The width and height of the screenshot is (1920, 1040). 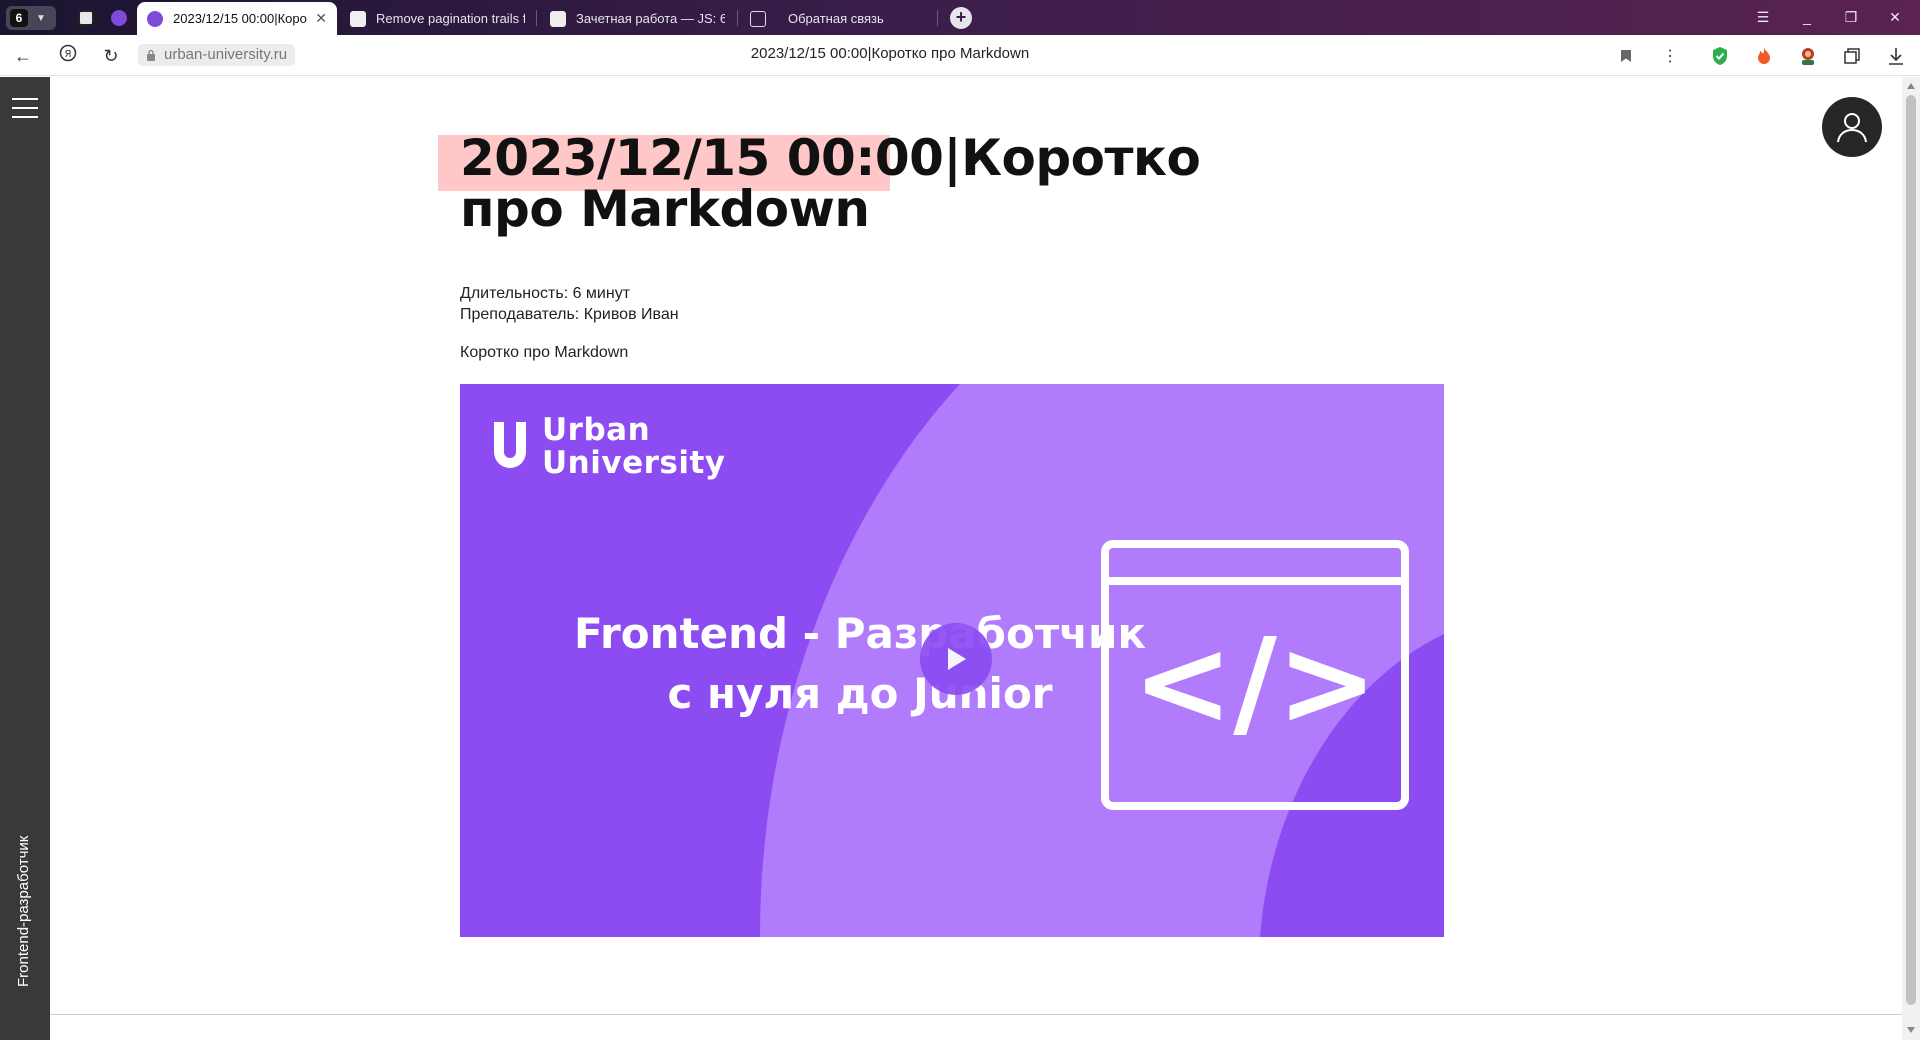 I want to click on yandex-icon: Я, so click(x=68, y=53).